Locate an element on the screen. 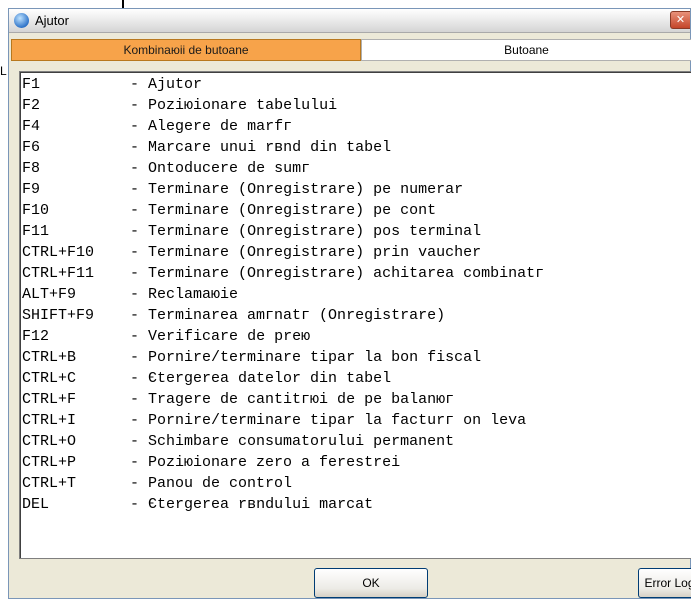 This screenshot has width=691, height=599. shortcut-key: CTRL+I is located at coordinates (49, 420).